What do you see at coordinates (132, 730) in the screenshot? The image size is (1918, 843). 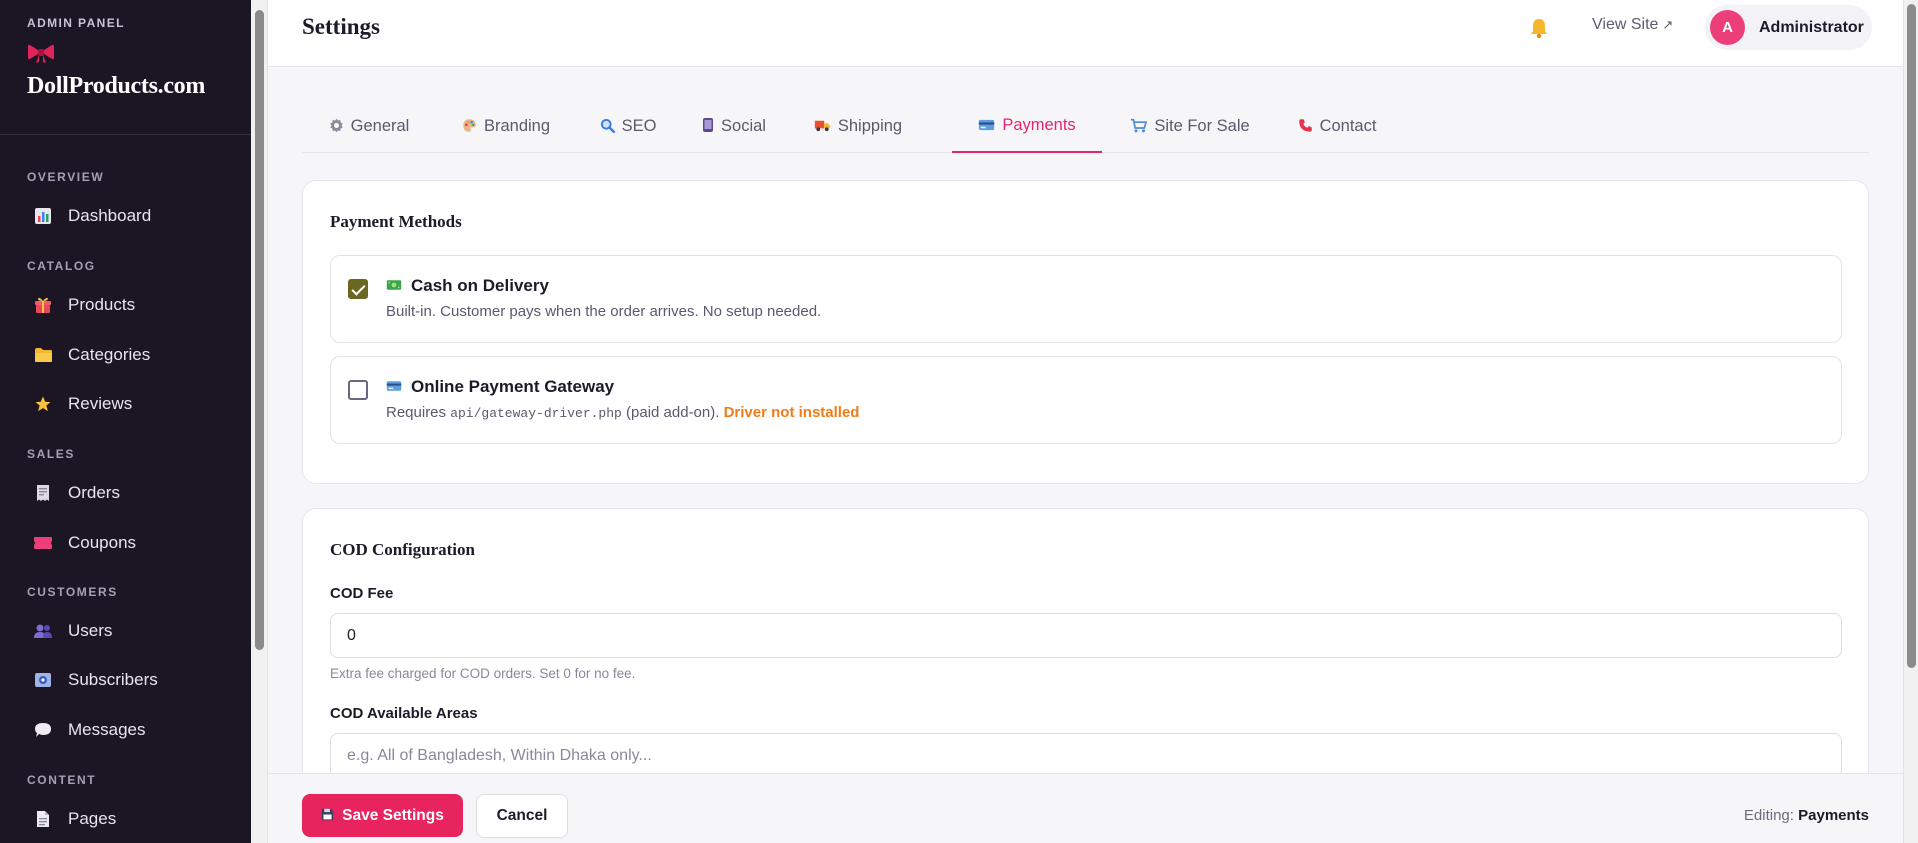 I see `sidebar-item-messages: Messages` at bounding box center [132, 730].